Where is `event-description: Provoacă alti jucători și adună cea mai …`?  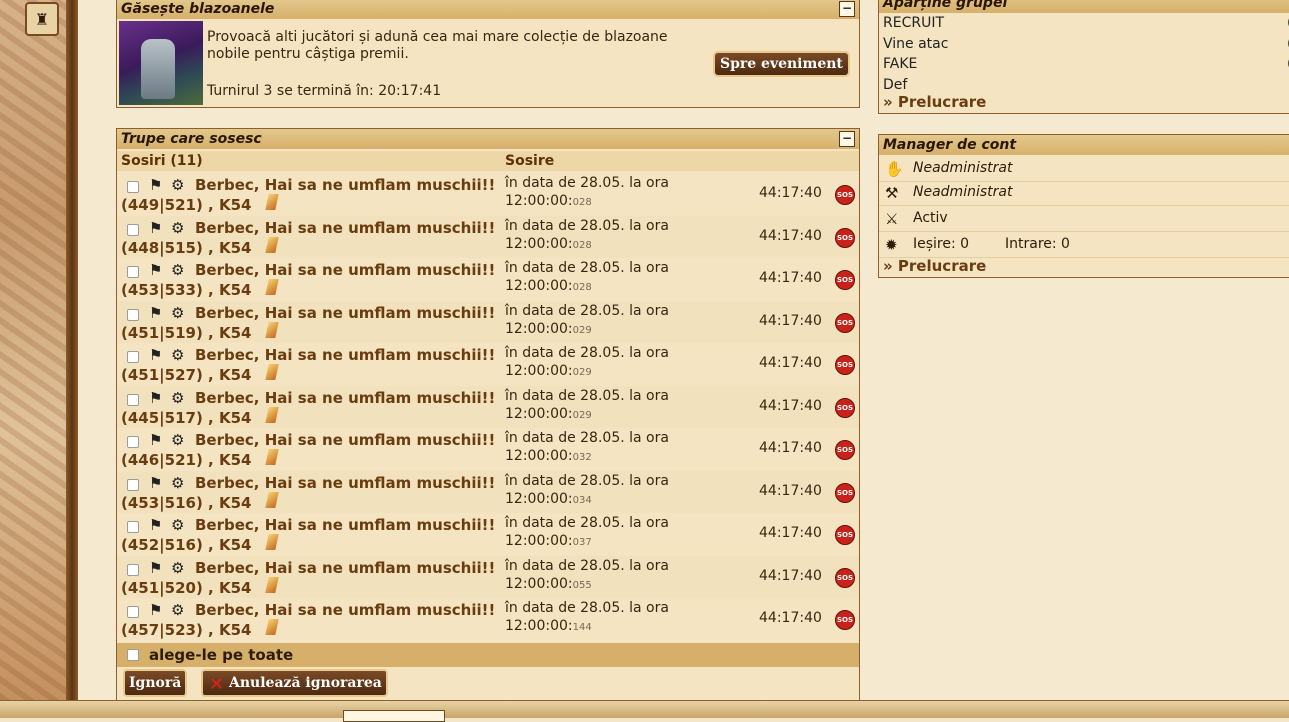
event-description: Provoacă alti jucători și adună cea mai … is located at coordinates (437, 45).